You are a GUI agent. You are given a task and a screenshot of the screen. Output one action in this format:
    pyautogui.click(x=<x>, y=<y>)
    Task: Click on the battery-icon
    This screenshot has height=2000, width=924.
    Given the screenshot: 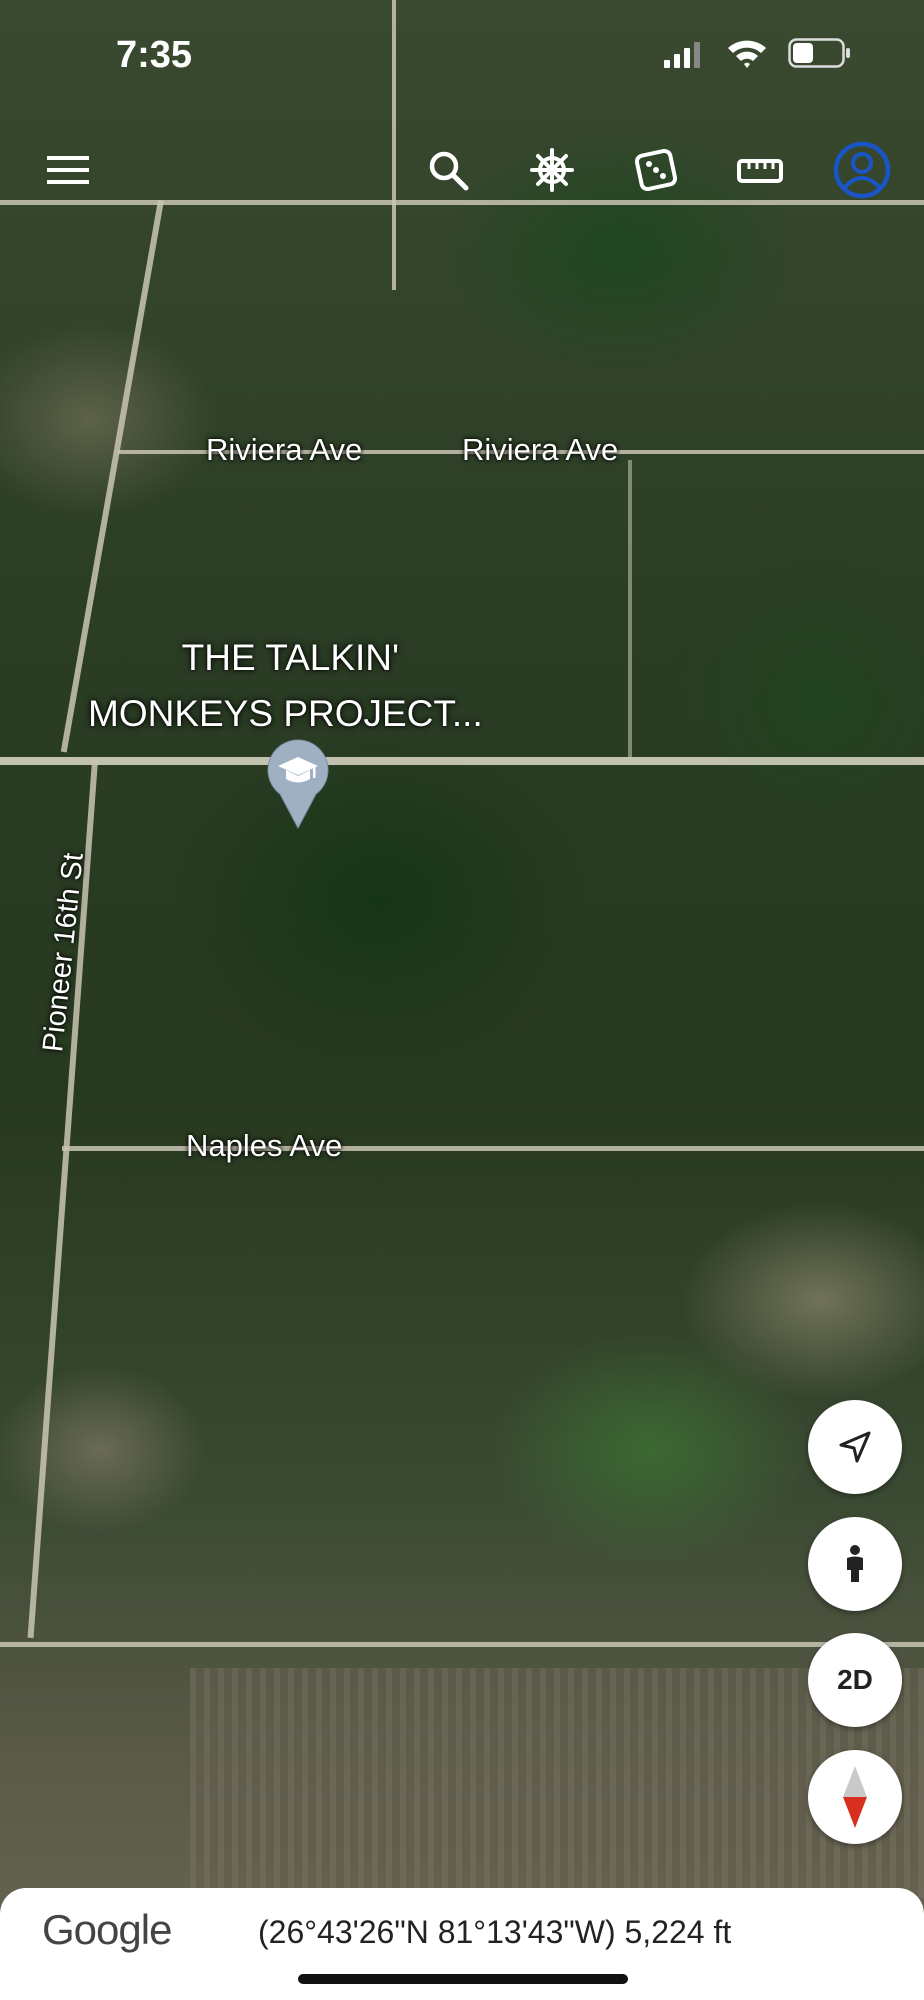 What is the action you would take?
    pyautogui.click(x=819, y=53)
    